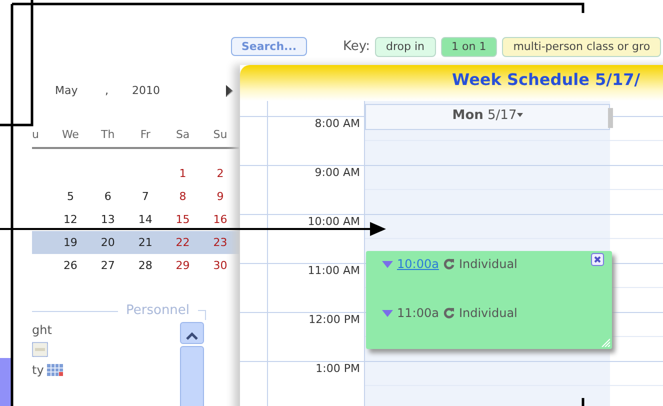  What do you see at coordinates (229, 91) in the screenshot?
I see `next-month-icon` at bounding box center [229, 91].